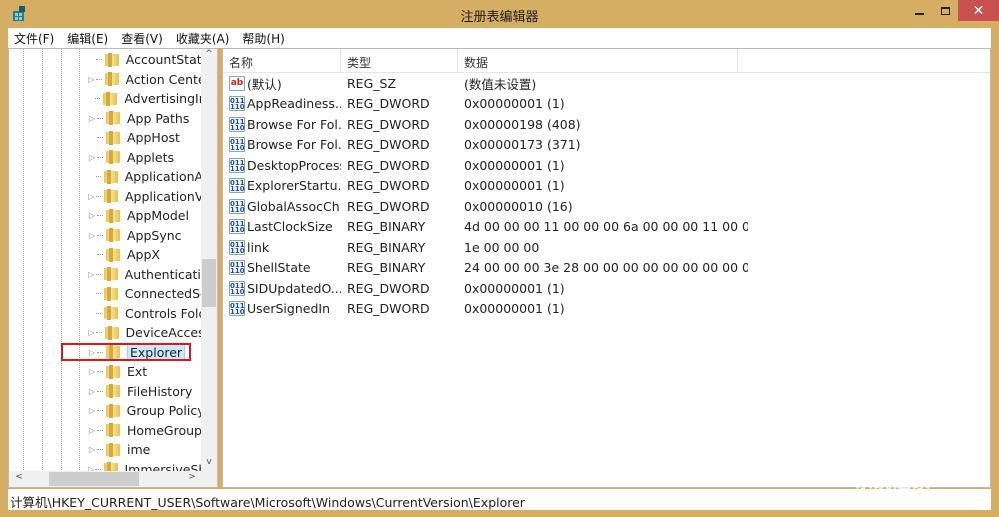 Image resolution: width=999 pixels, height=517 pixels. Describe the element at coordinates (919, 10) in the screenshot. I see `minimize-button` at that location.